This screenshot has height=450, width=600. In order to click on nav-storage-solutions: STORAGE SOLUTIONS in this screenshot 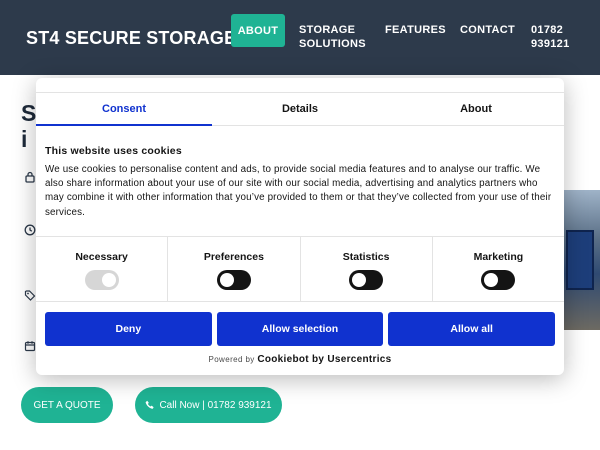, I will do `click(334, 37)`.